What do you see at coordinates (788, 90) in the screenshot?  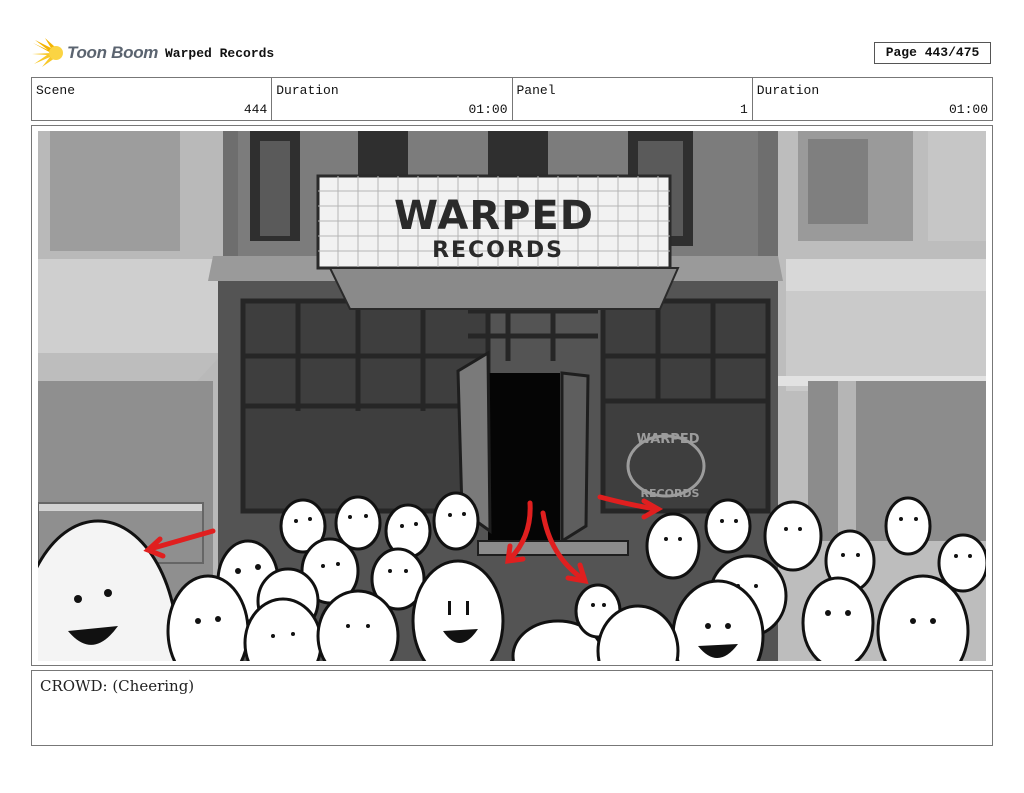 I see `panel-duration-label: Duration` at bounding box center [788, 90].